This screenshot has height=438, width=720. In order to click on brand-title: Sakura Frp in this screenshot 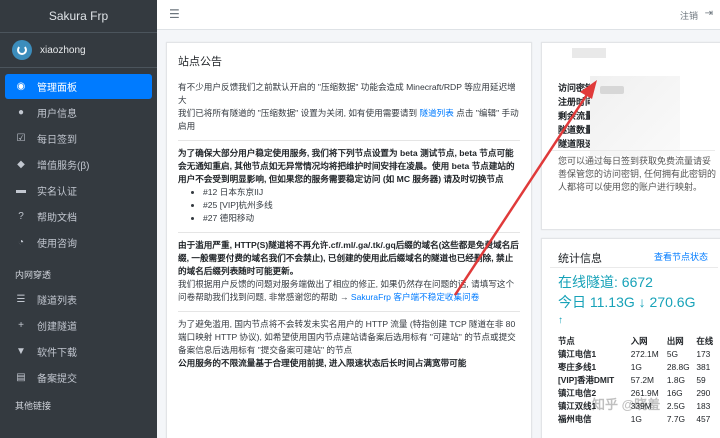, I will do `click(78, 16)`.